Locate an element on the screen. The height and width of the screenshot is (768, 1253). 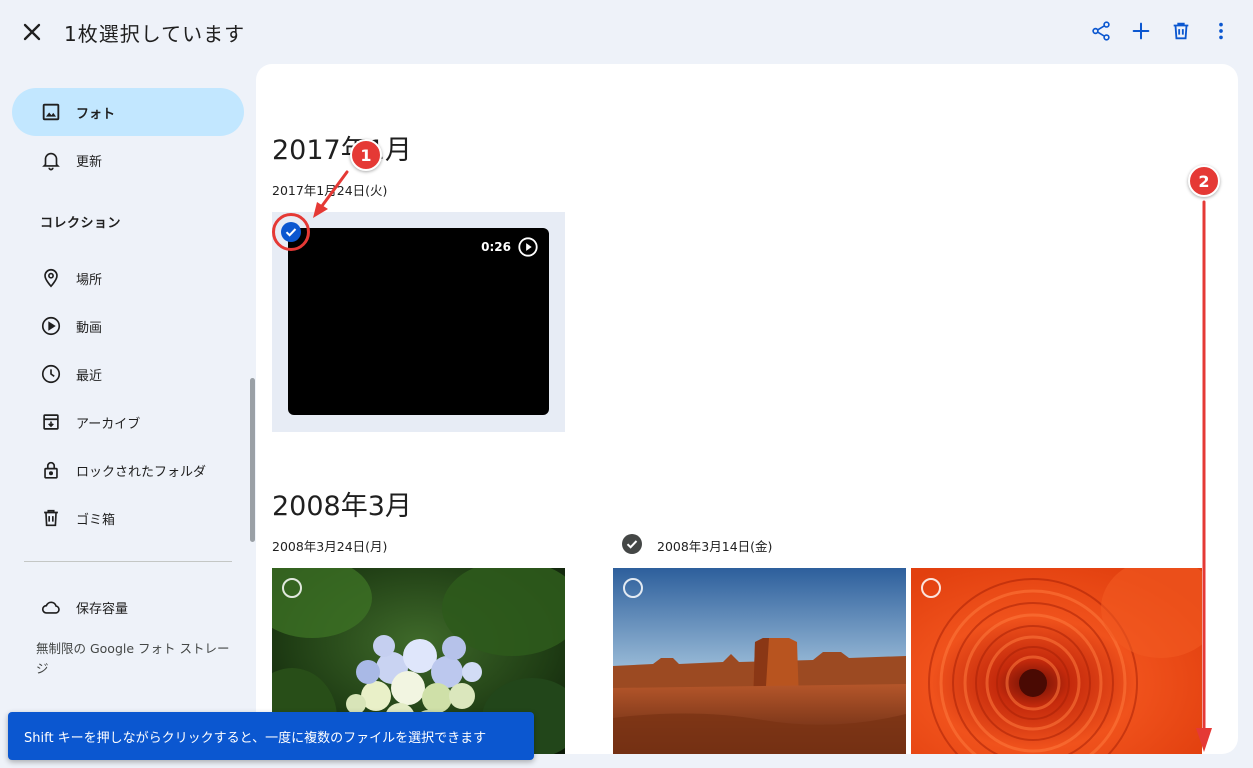
photo-desert-butte is located at coordinates (759, 661).